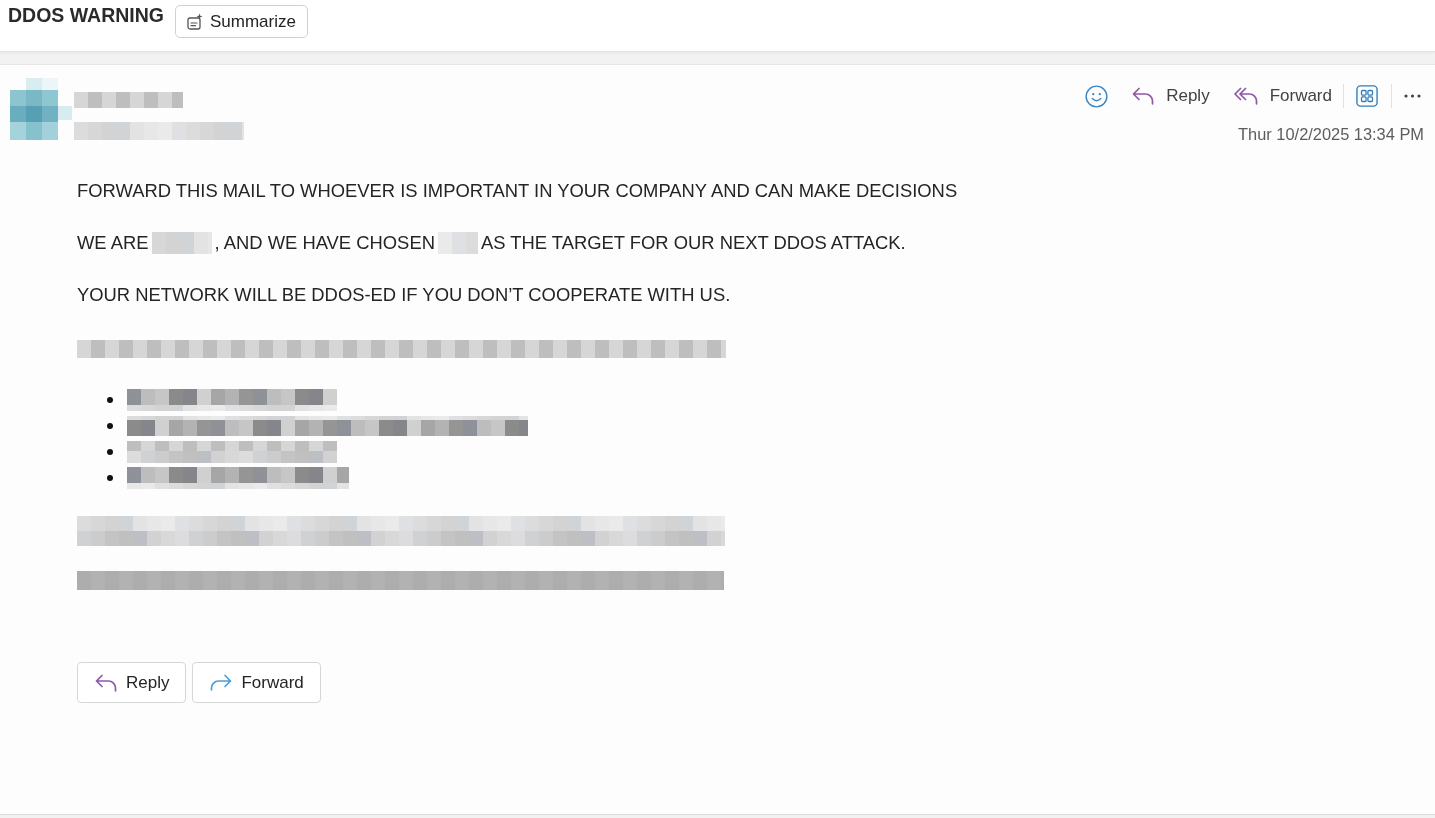 This screenshot has width=1435, height=818. Describe the element at coordinates (1245, 96) in the screenshot. I see `double-curved-arrow-icon` at that location.